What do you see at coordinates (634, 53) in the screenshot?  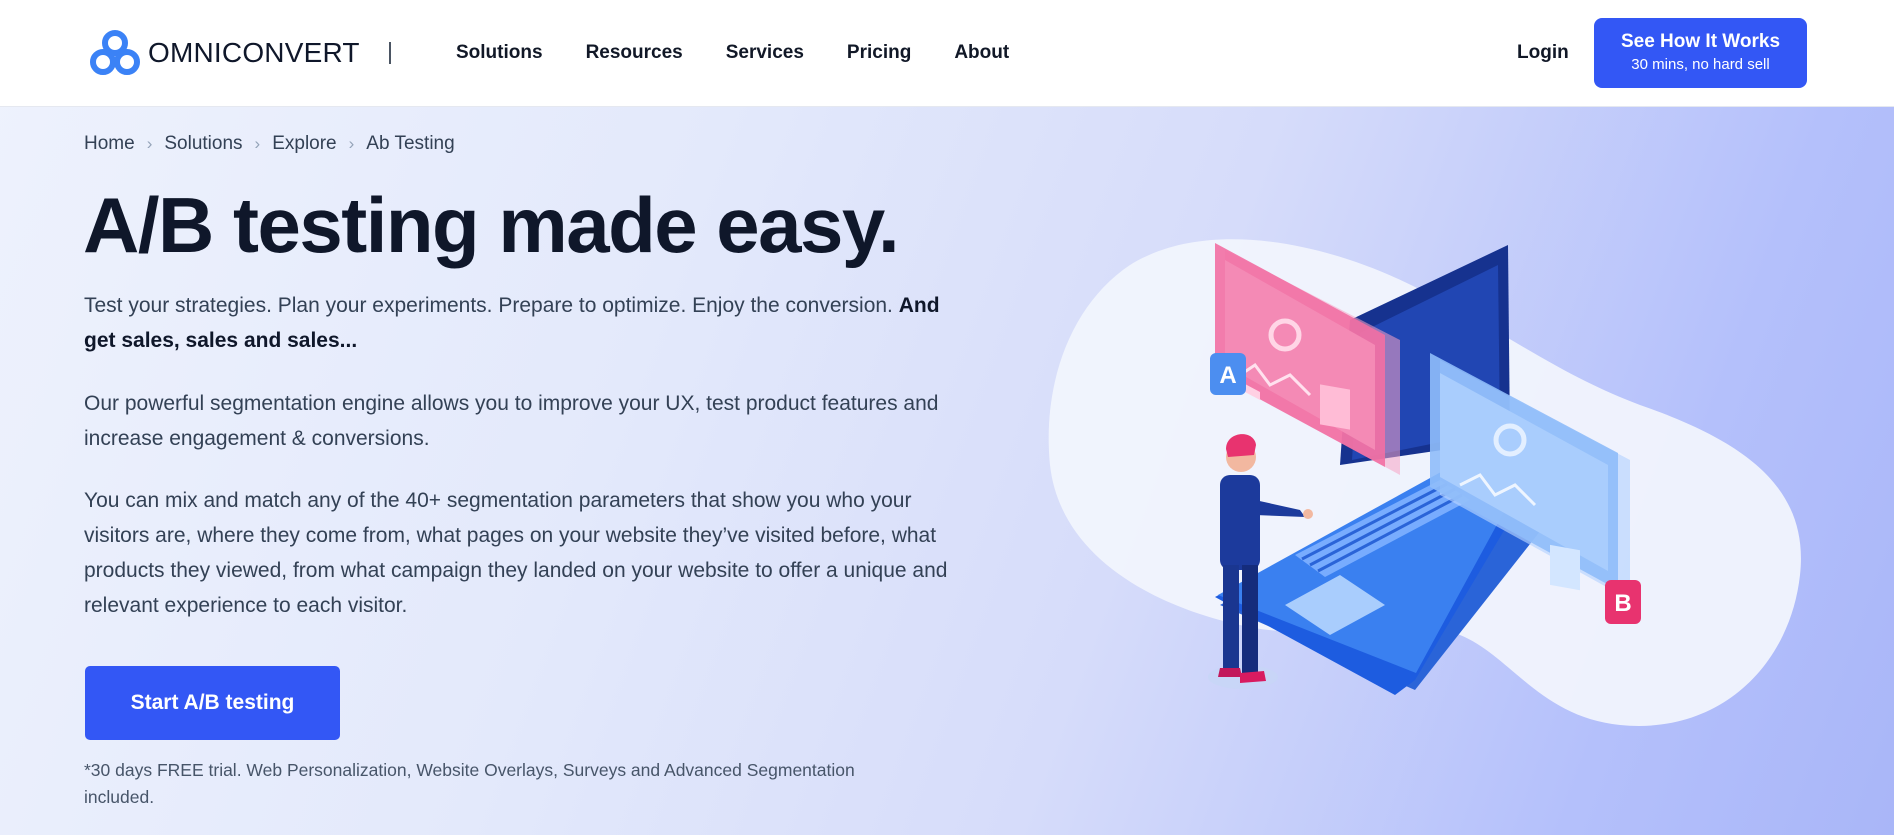 I see `nav-item-resources: Resources` at bounding box center [634, 53].